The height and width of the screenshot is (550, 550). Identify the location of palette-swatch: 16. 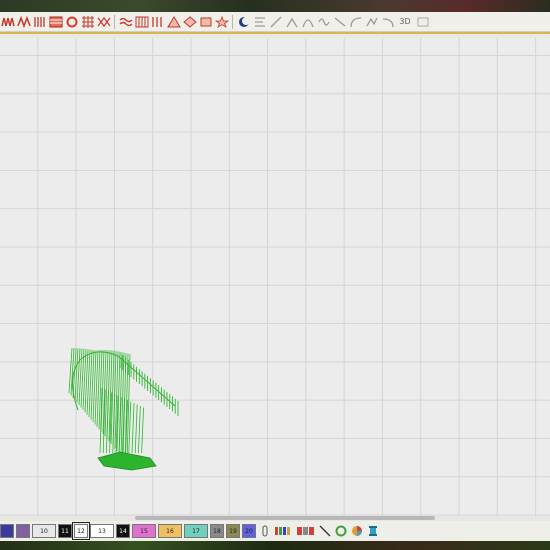
(170, 531).